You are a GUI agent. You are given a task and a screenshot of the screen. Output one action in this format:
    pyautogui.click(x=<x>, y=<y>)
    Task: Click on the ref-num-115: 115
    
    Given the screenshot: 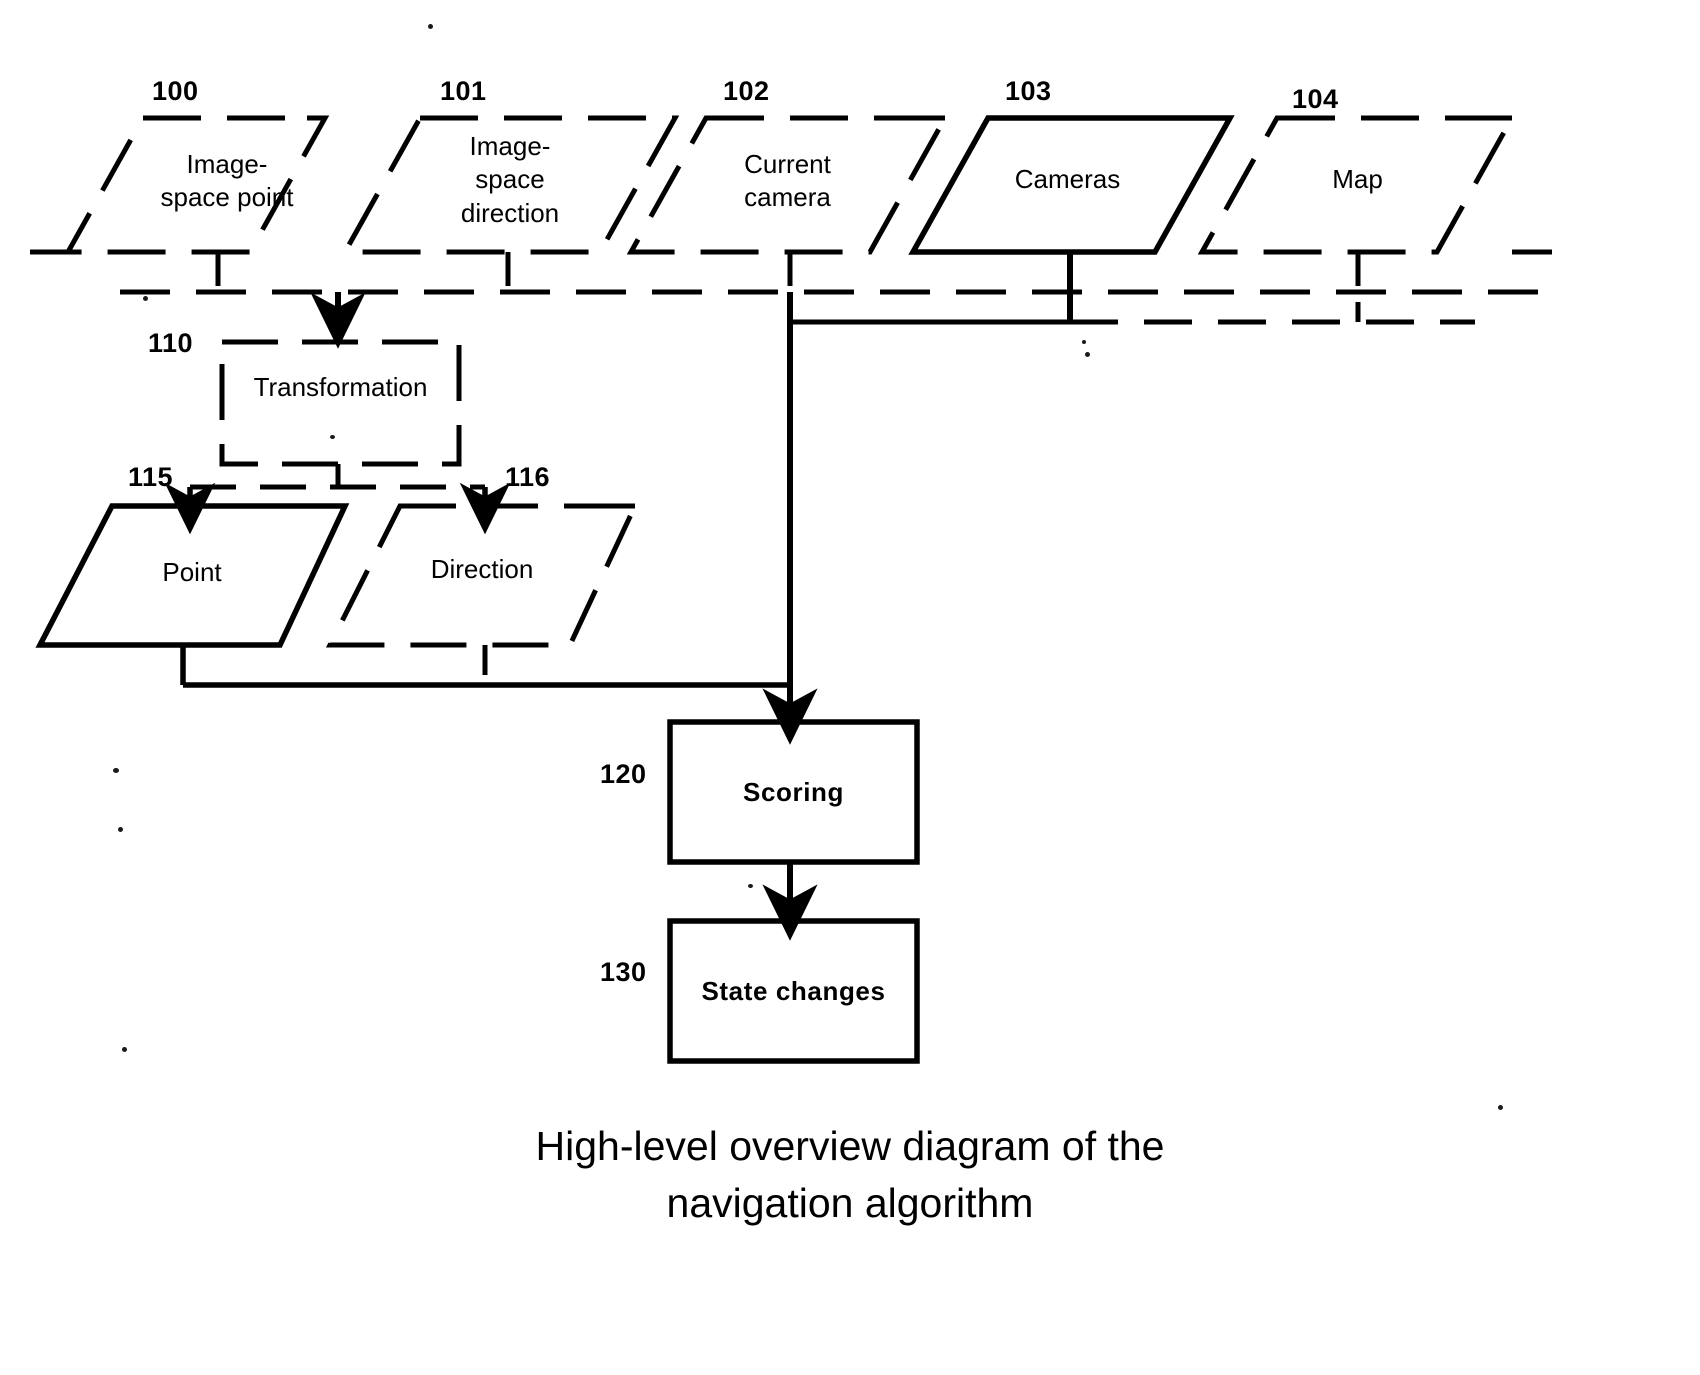 What is the action you would take?
    pyautogui.click(x=151, y=477)
    